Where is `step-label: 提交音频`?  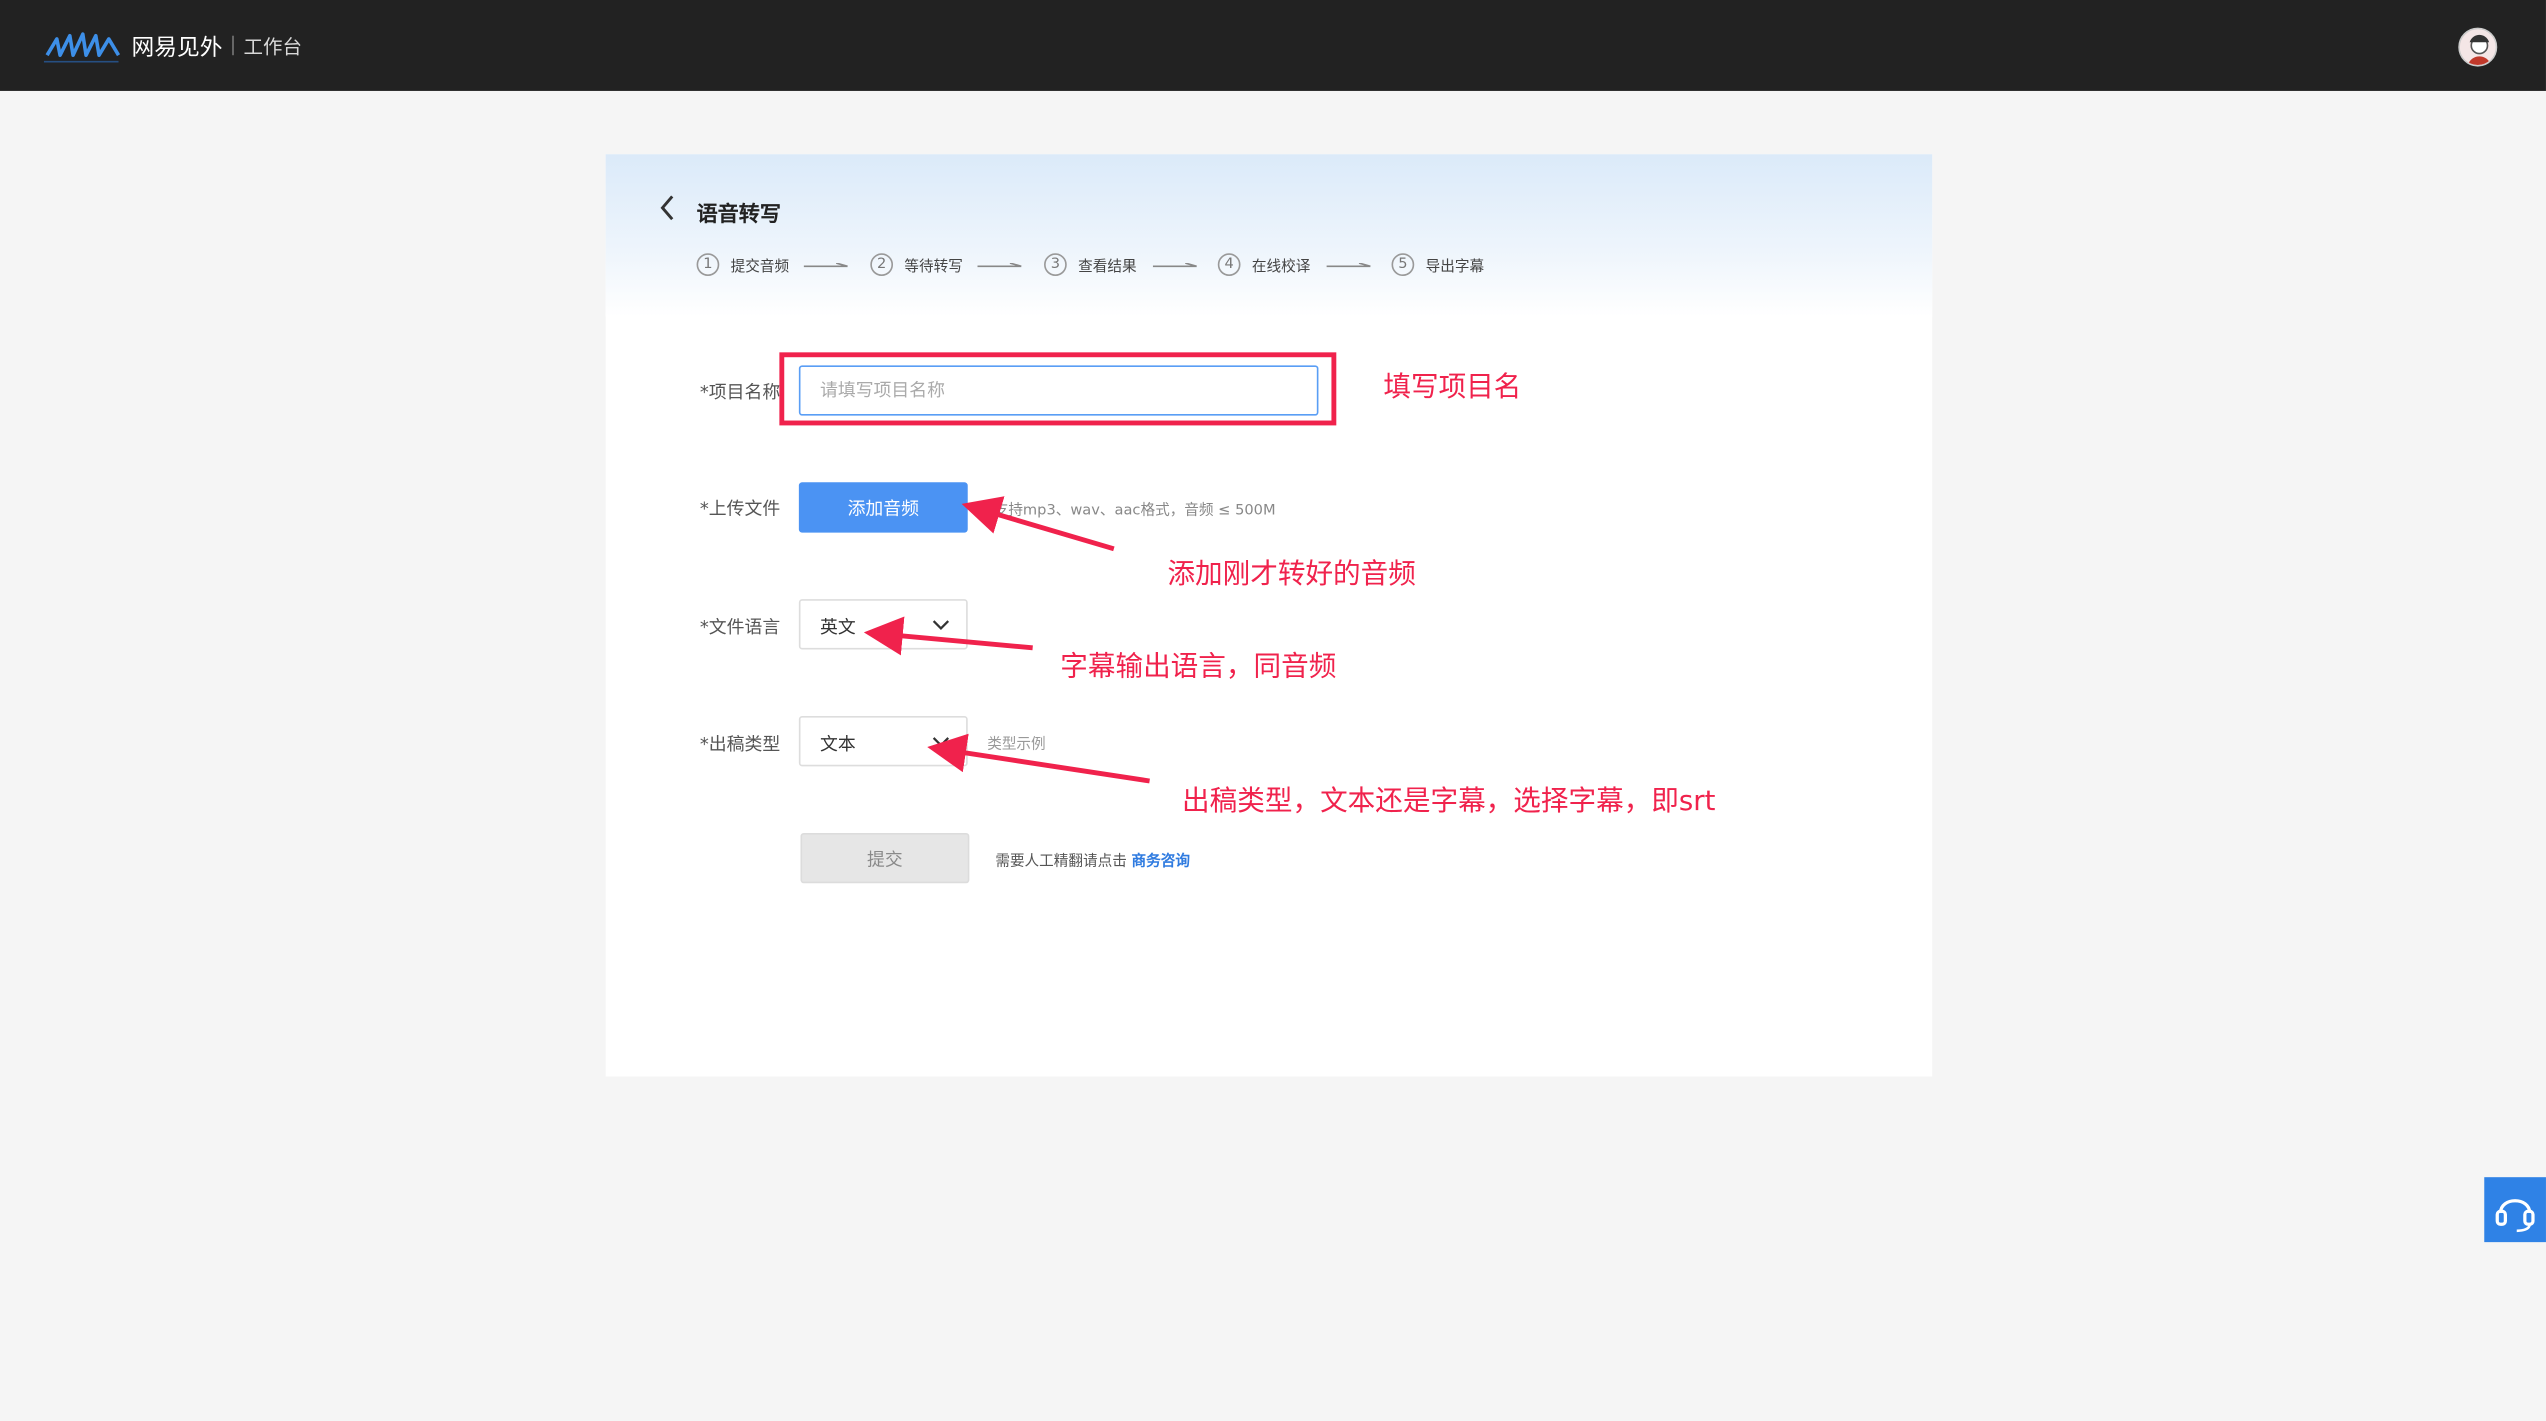
step-label: 提交音频 is located at coordinates (760, 267).